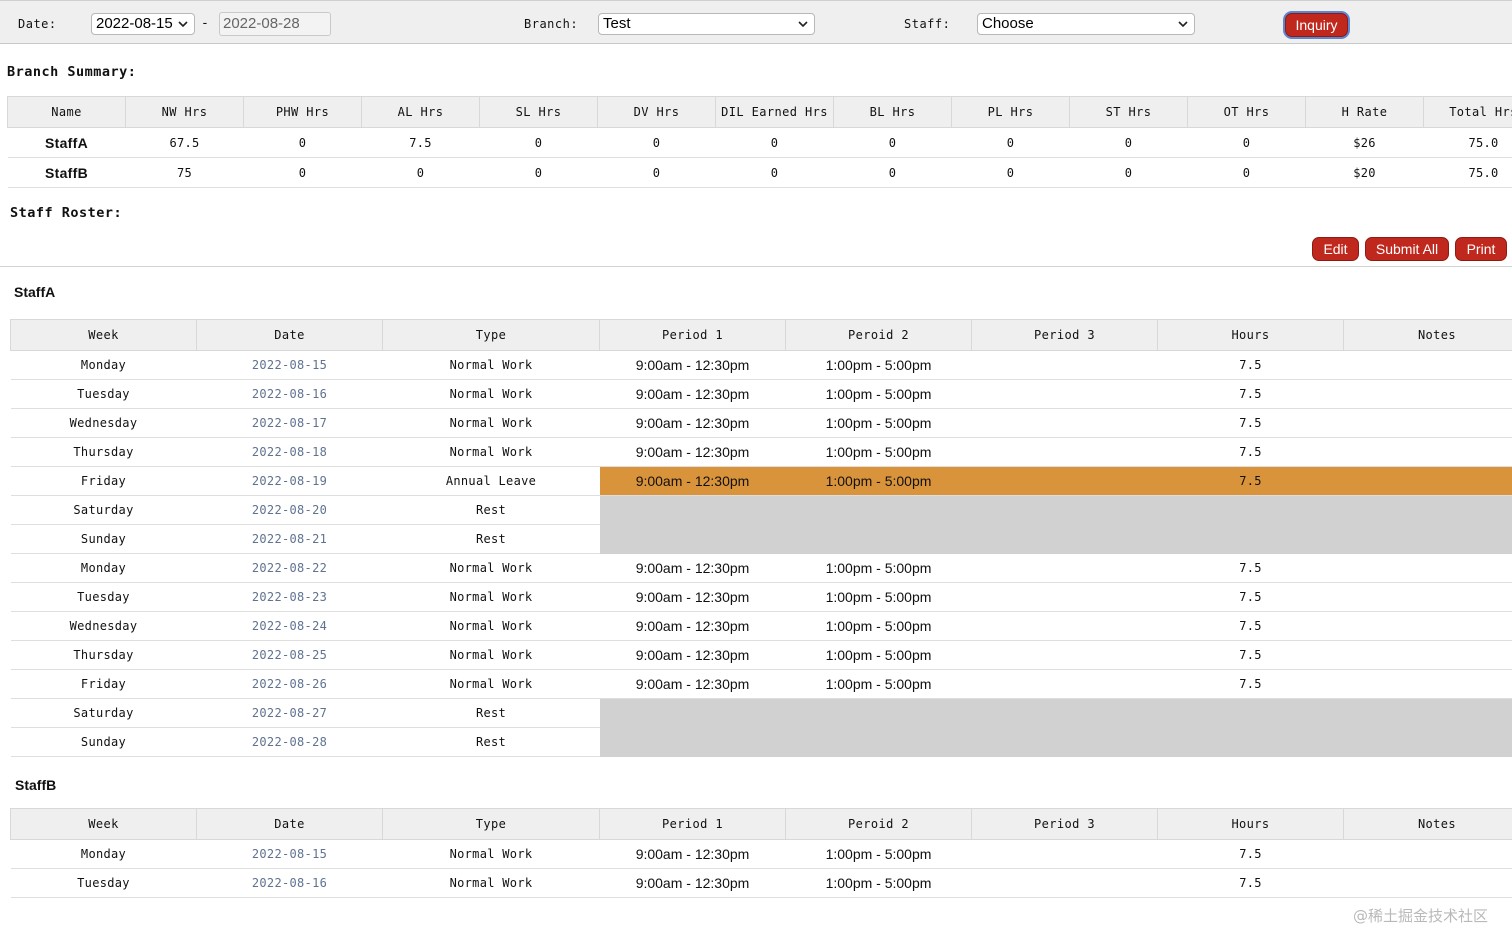 This screenshot has height=952, width=1512. What do you see at coordinates (1481, 249) in the screenshot?
I see `print-button: Print` at bounding box center [1481, 249].